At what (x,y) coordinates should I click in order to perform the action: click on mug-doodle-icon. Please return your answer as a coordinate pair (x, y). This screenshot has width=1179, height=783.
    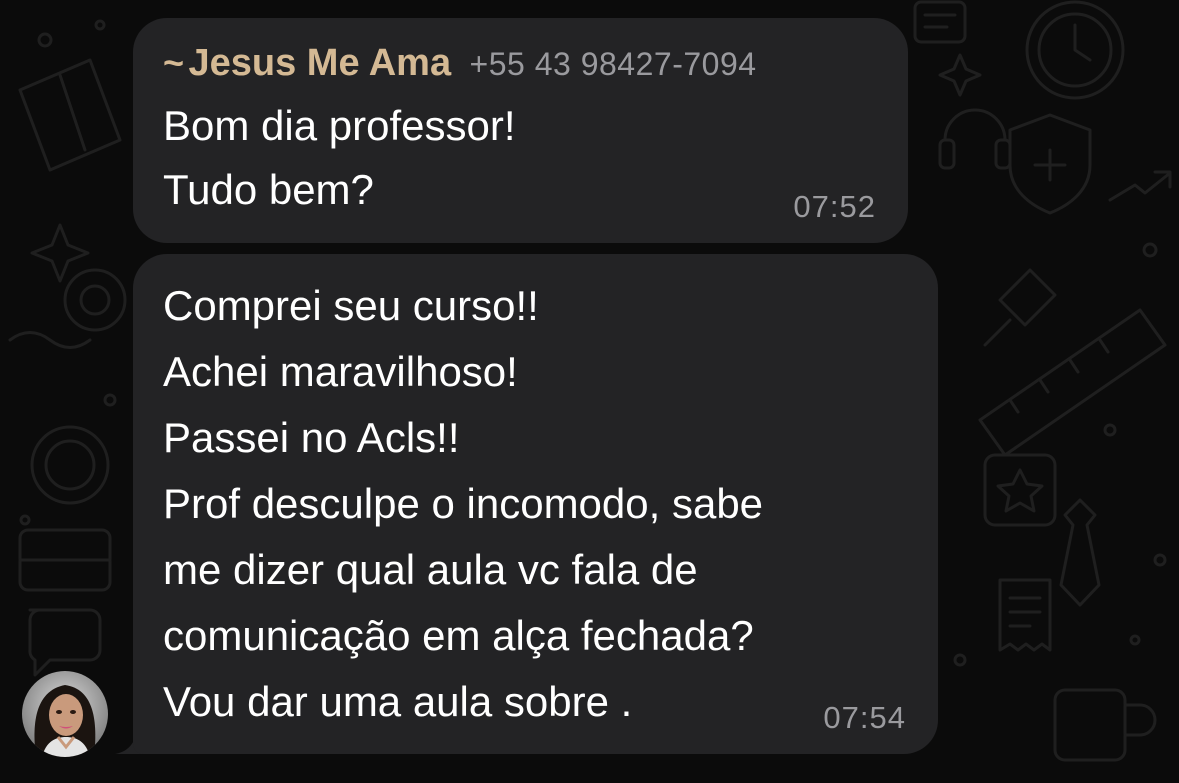
    Looking at the image, I should click on (1105, 725).